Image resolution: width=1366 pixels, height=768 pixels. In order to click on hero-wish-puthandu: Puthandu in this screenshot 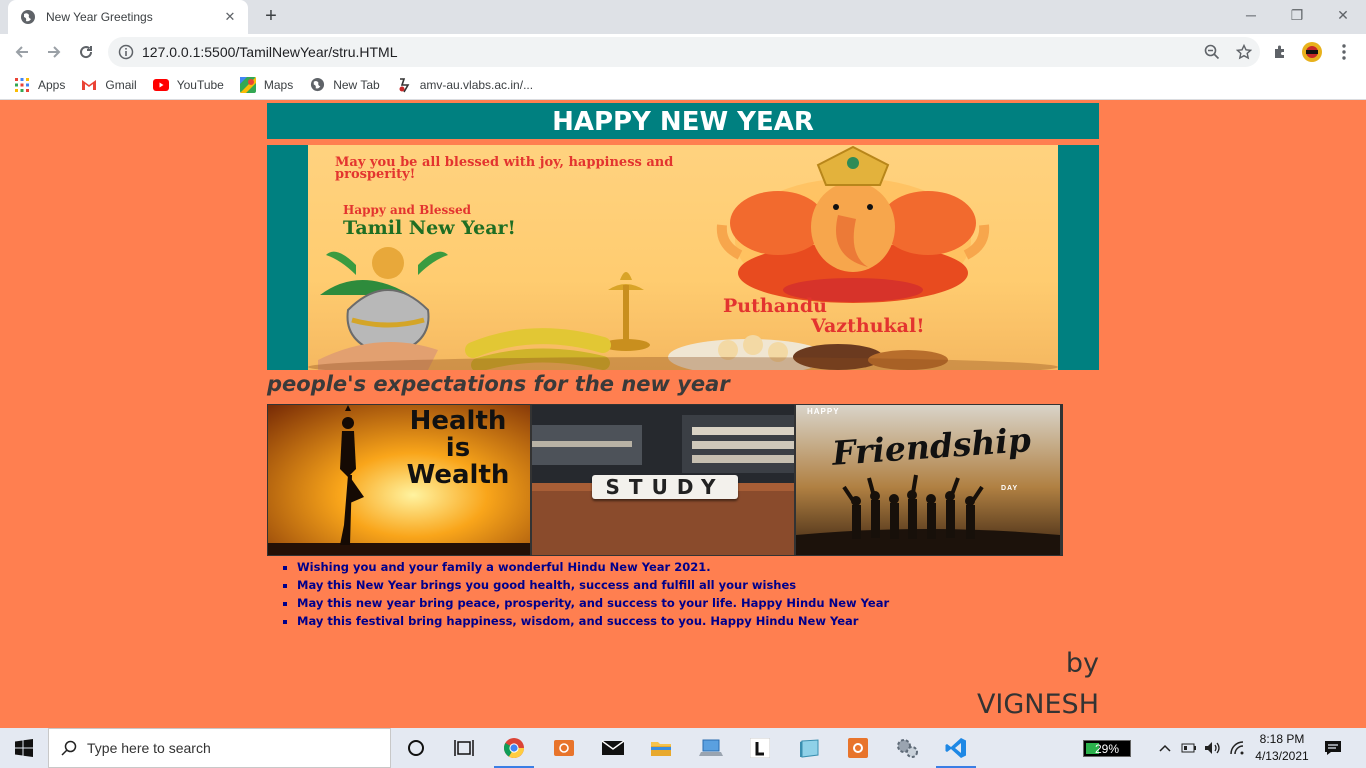, I will do `click(775, 306)`.